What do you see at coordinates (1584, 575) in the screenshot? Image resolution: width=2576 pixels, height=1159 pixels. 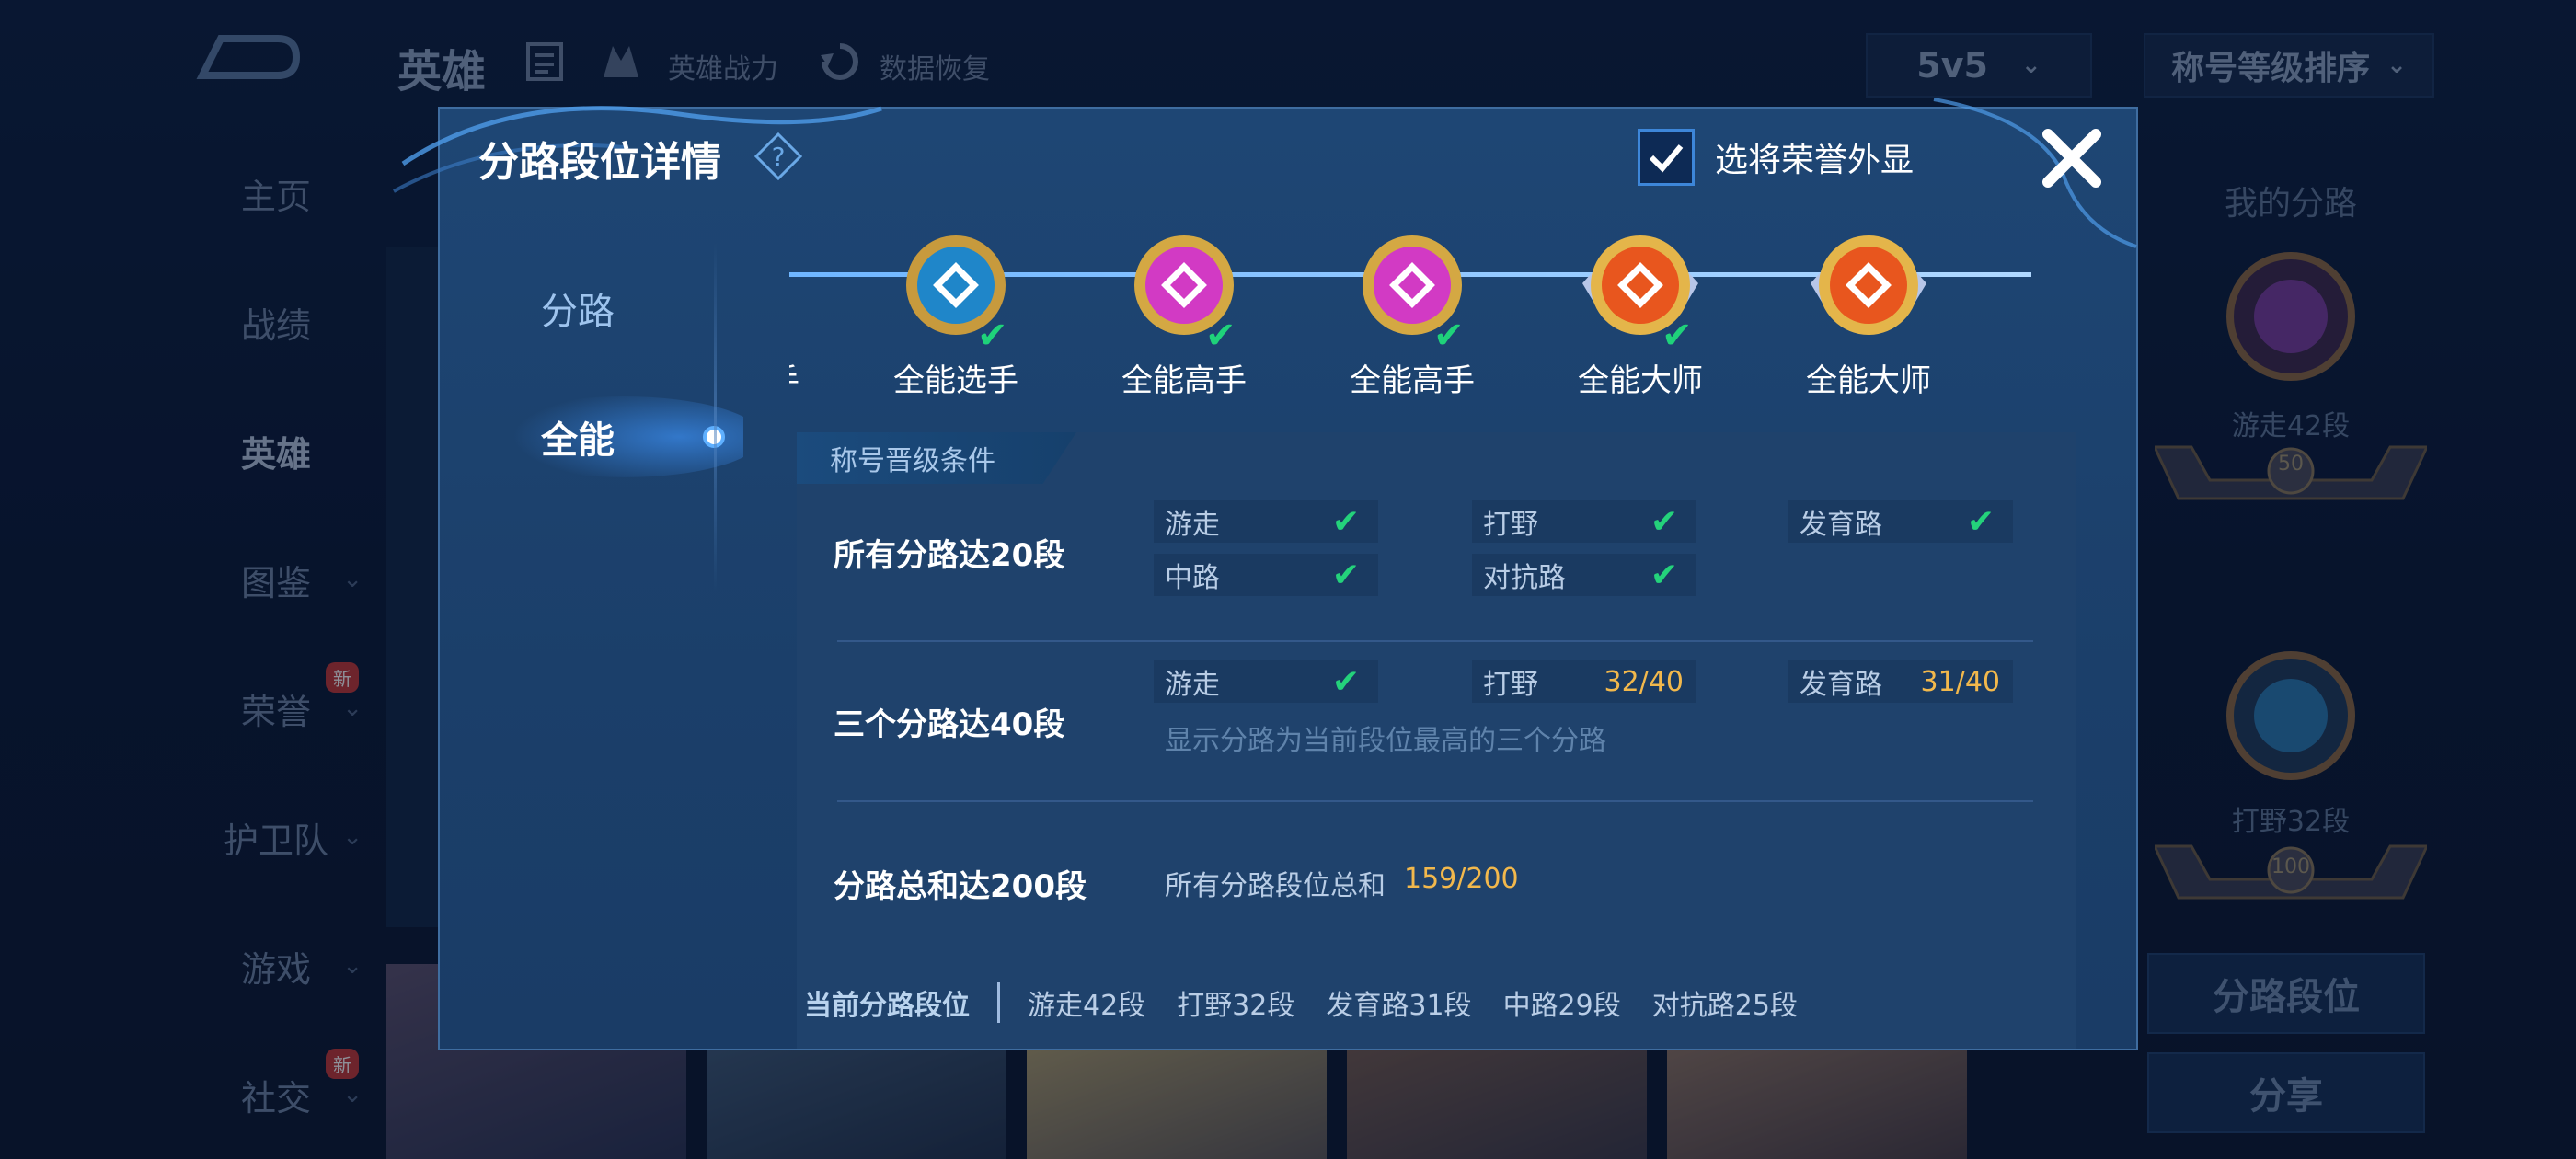 I see `lane-chip: 对抗路 ✔` at bounding box center [1584, 575].